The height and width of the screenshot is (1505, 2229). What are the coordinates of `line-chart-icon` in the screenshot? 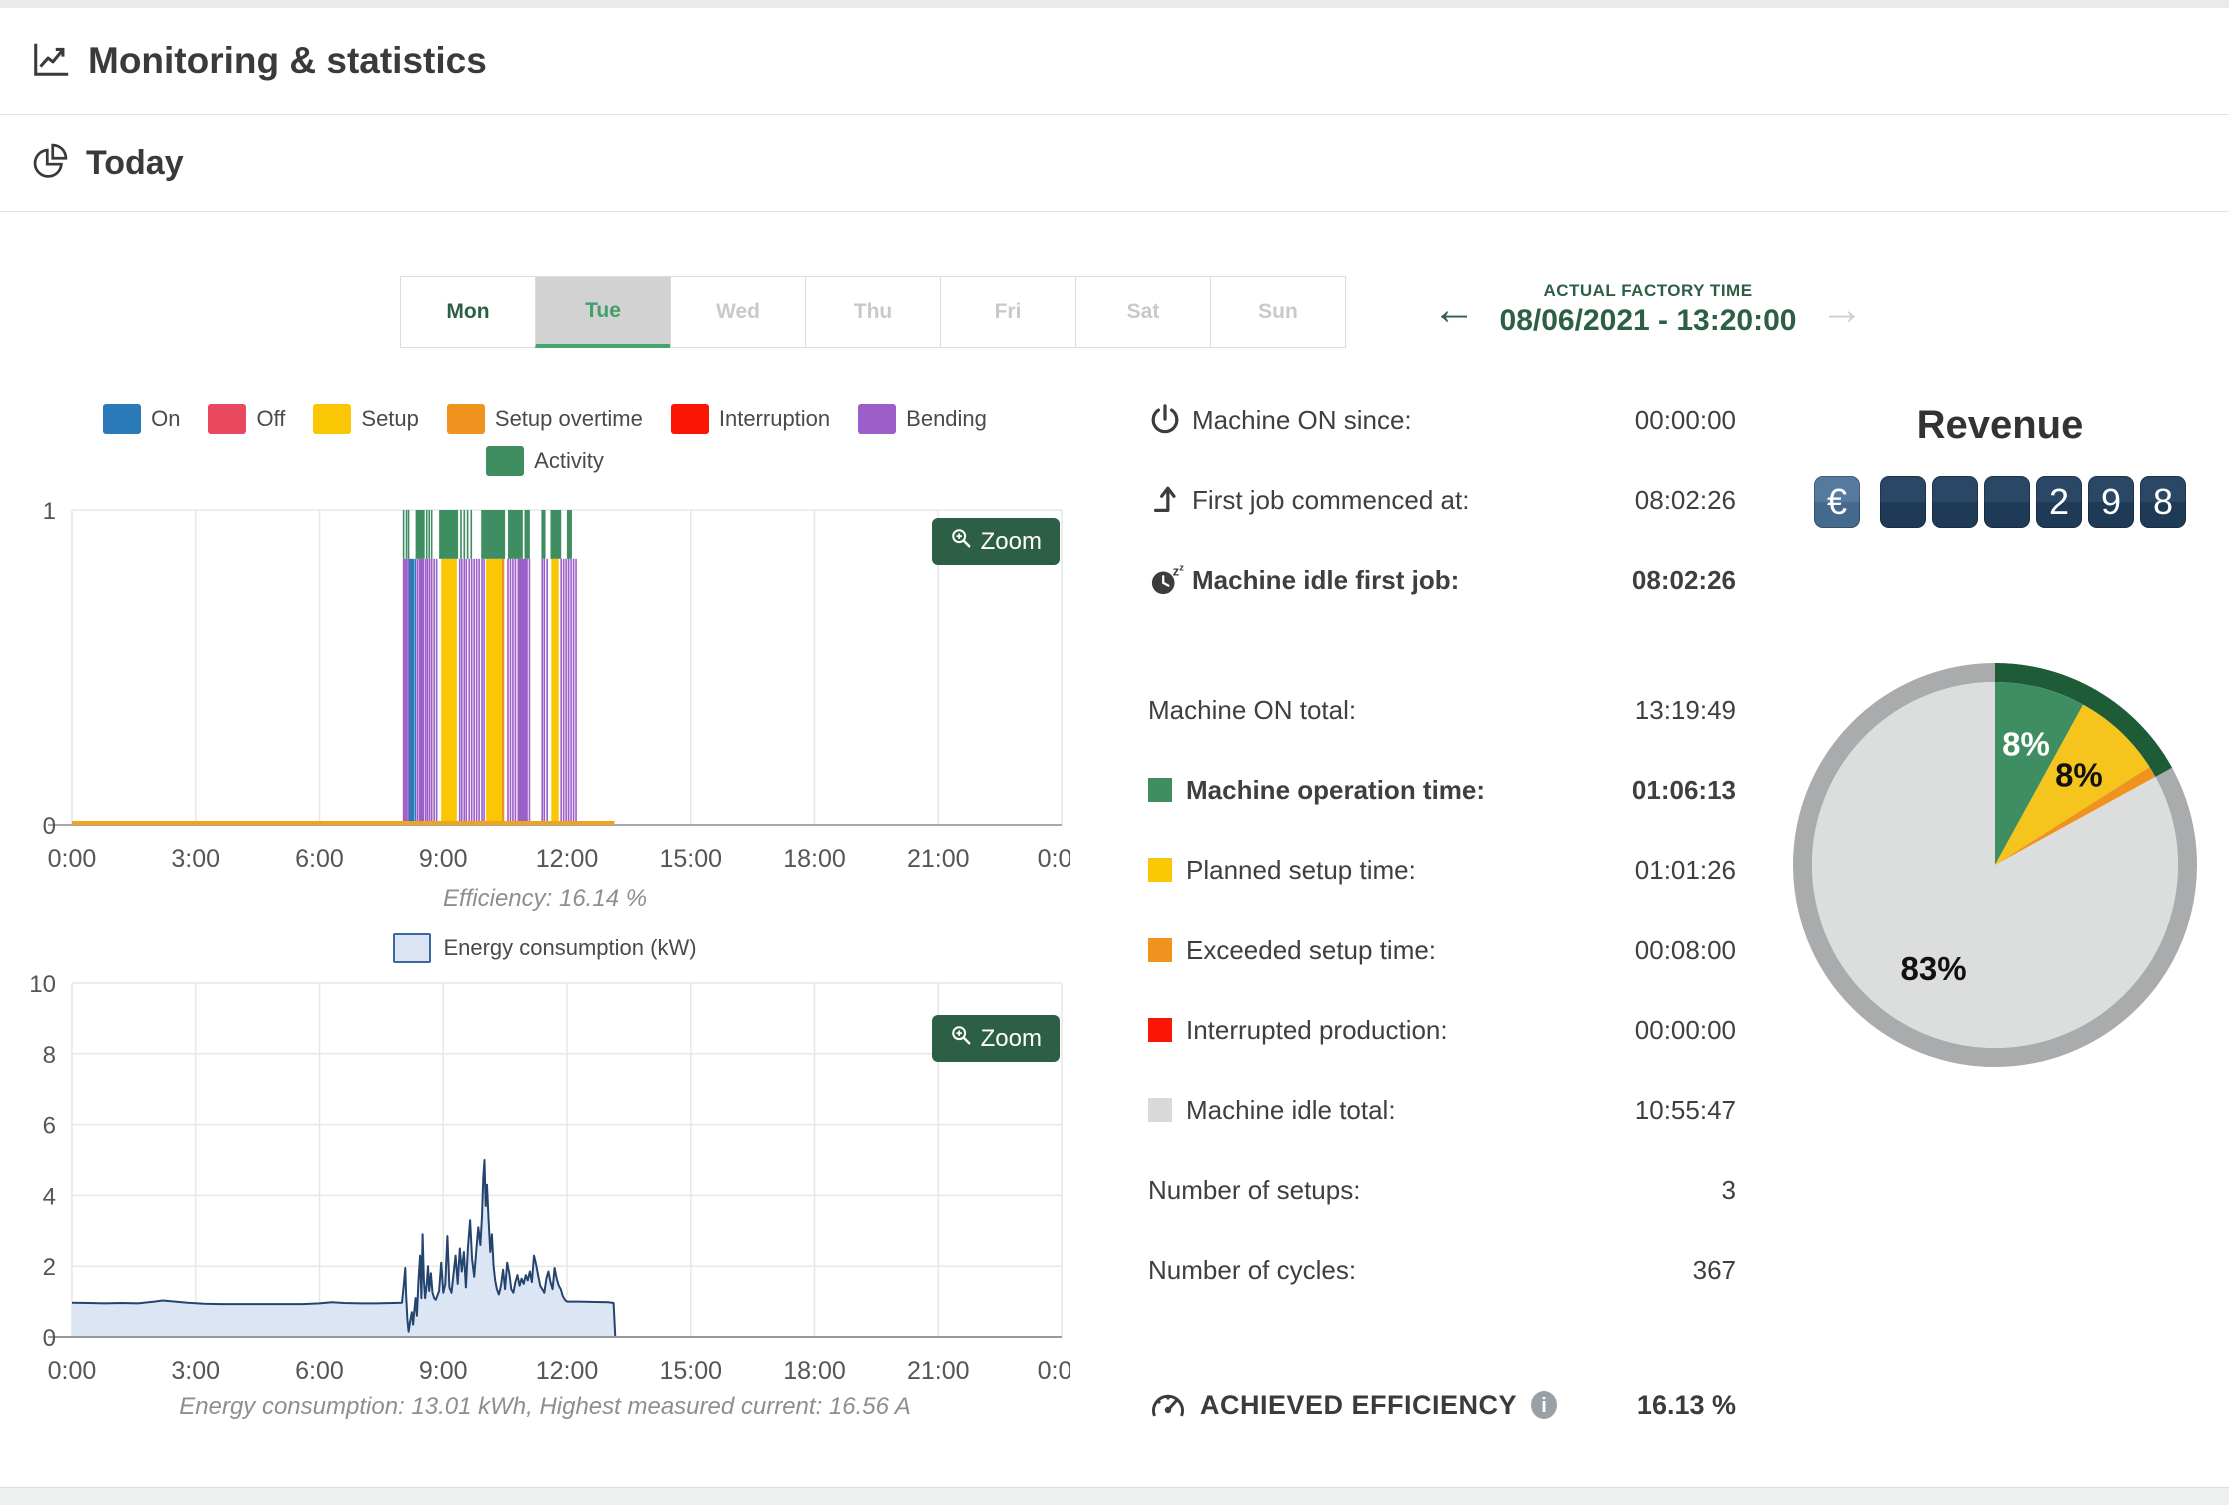 It's located at (51, 61).